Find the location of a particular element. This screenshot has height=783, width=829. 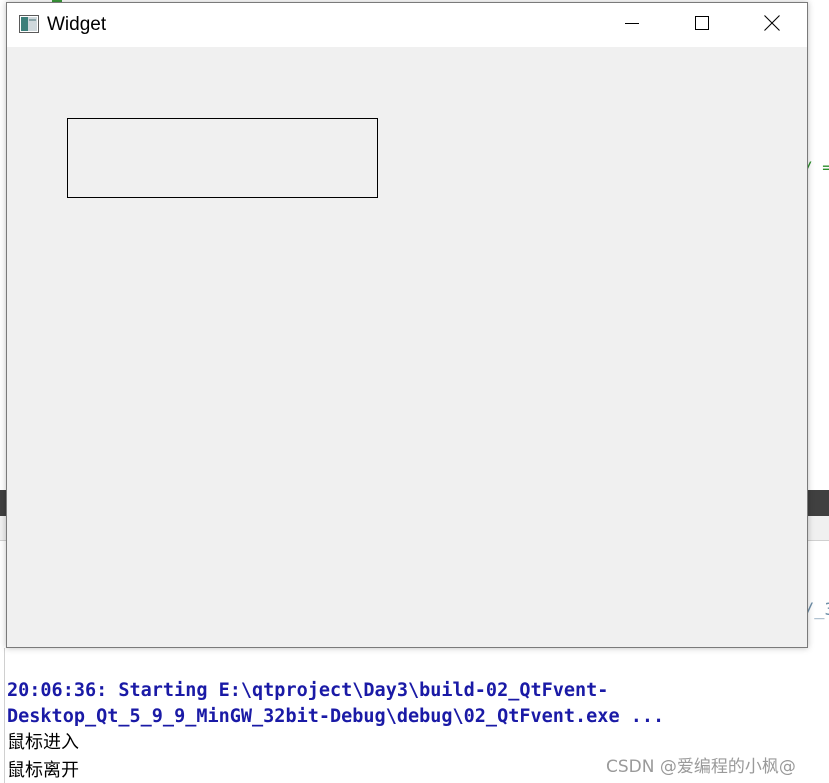

close-button is located at coordinates (772, 25).